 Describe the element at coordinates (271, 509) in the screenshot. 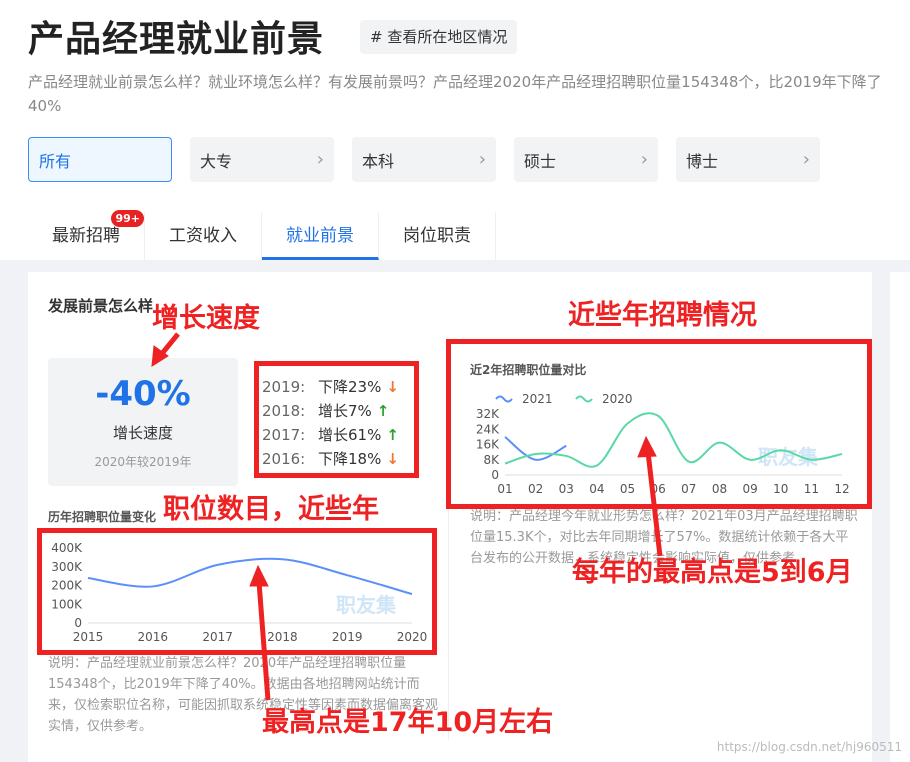

I see `annotation-positions: 职位数目，近些年` at that location.